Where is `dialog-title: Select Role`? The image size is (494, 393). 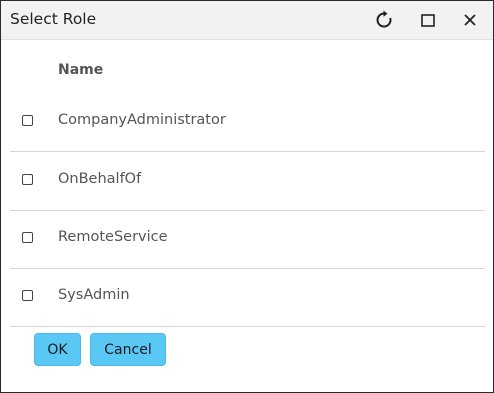 dialog-title: Select Role is located at coordinates (53, 19).